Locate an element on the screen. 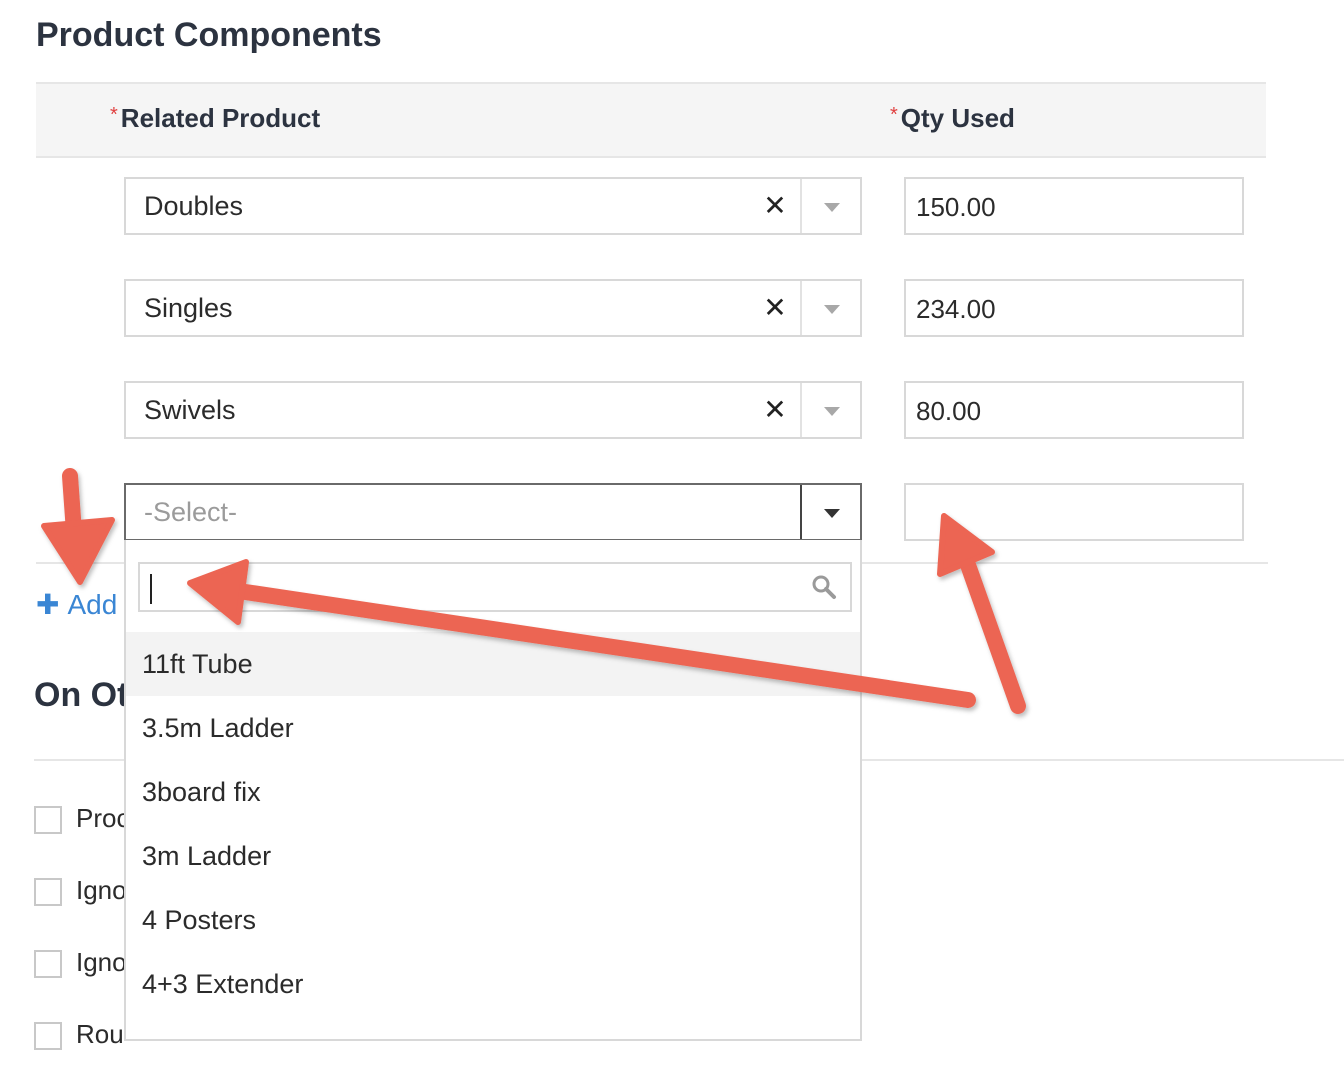 This screenshot has height=1074, width=1344. add-row-link: ✚ Add is located at coordinates (76, 604).